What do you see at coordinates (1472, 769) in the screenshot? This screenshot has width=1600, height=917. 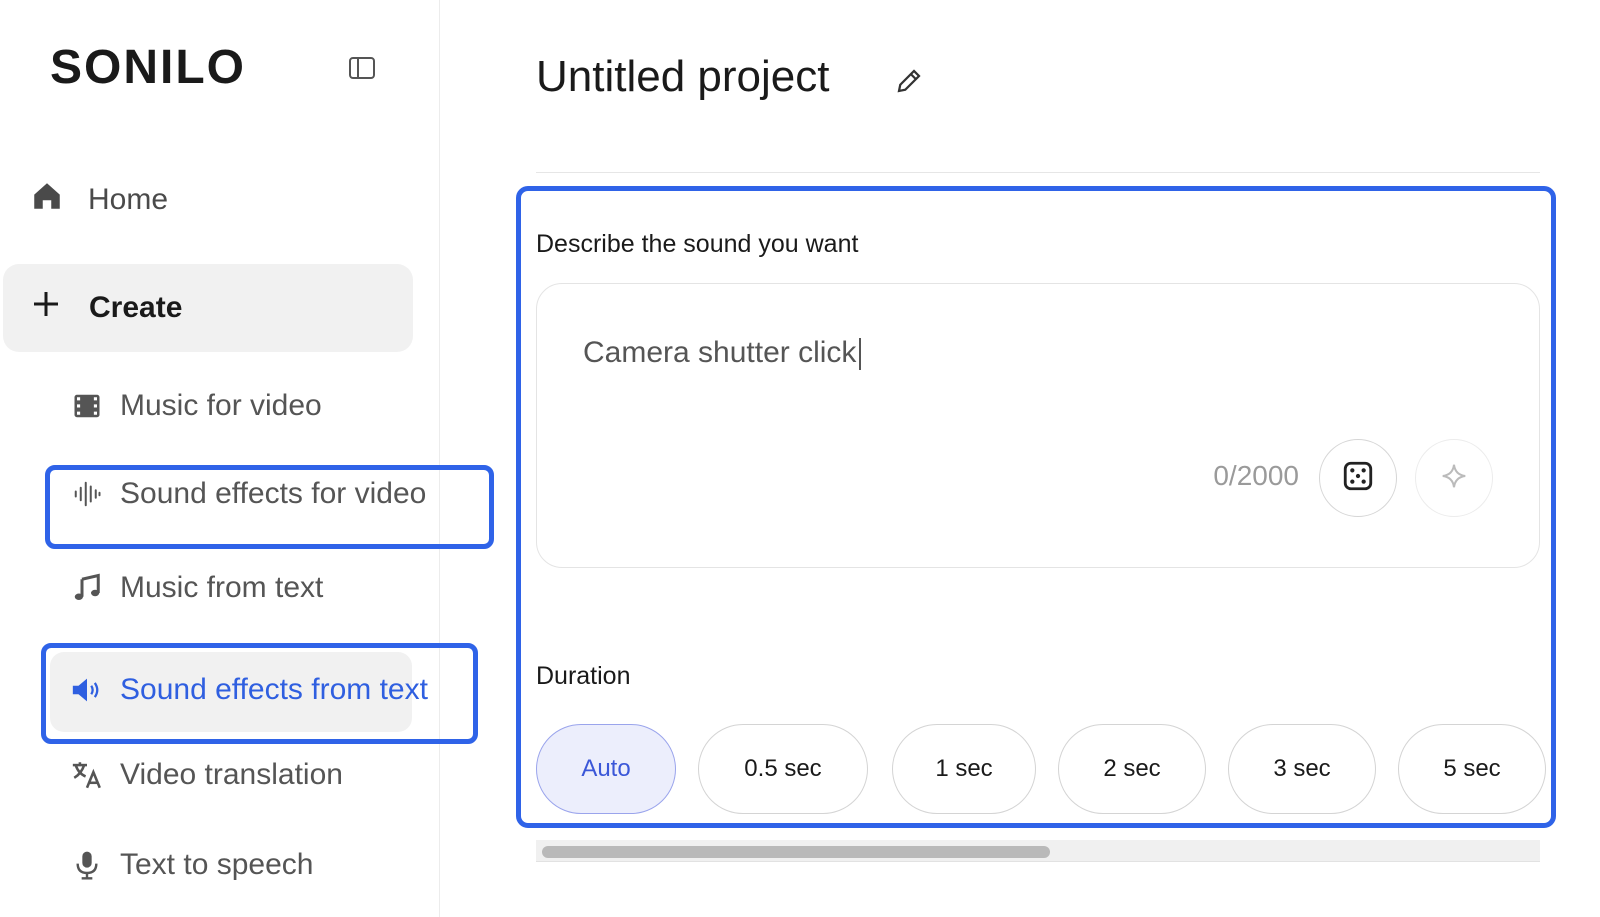 I see `duration-option-5-sec: 5 sec` at bounding box center [1472, 769].